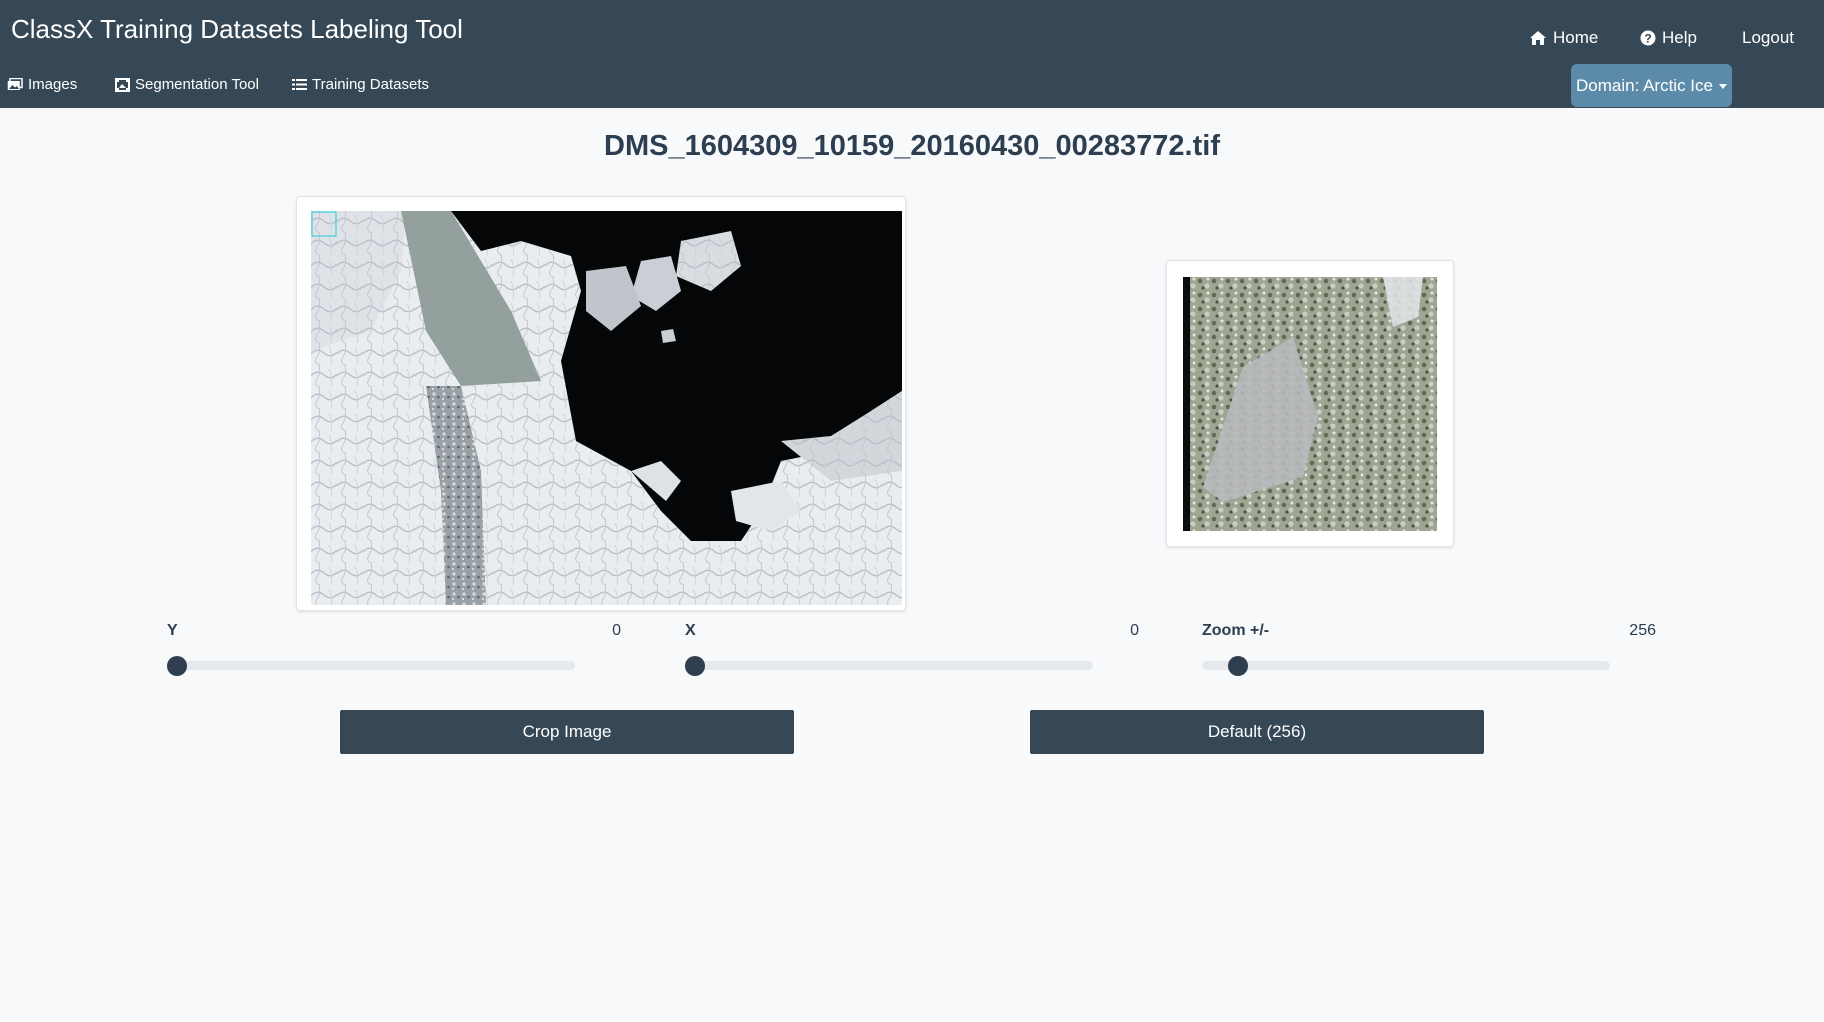  I want to click on x-slider-track, so click(889, 665).